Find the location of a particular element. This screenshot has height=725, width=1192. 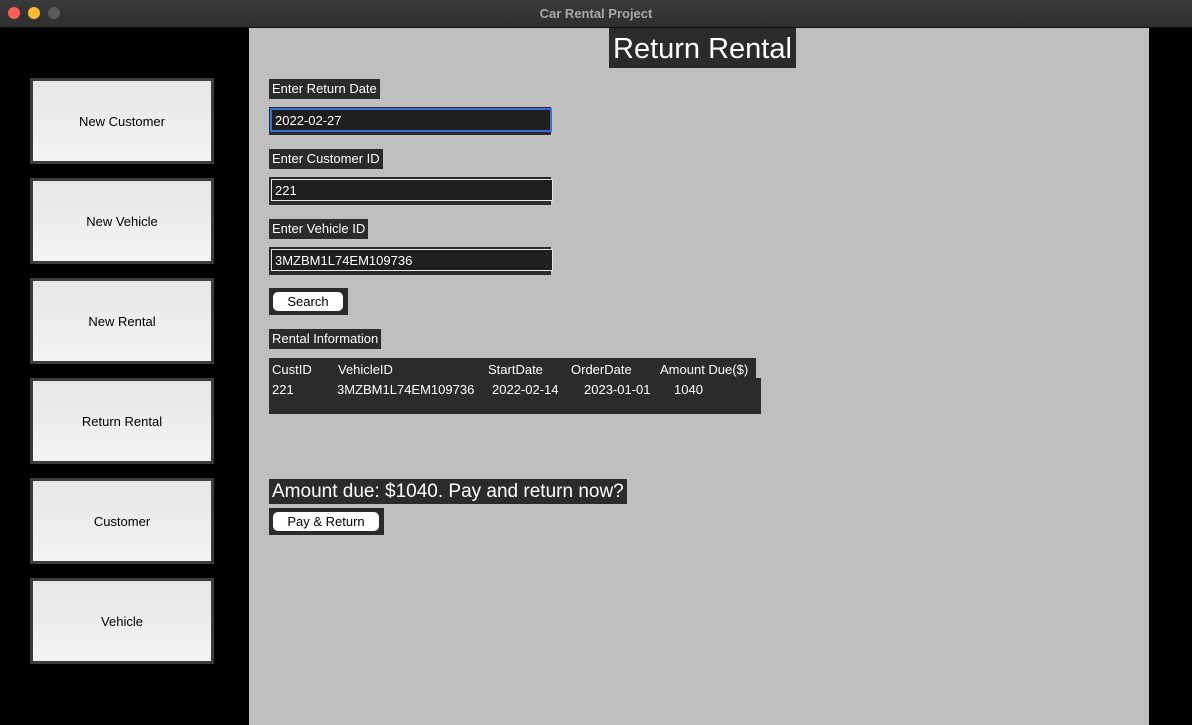

cell-amount-due: 1040 is located at coordinates (688, 389).